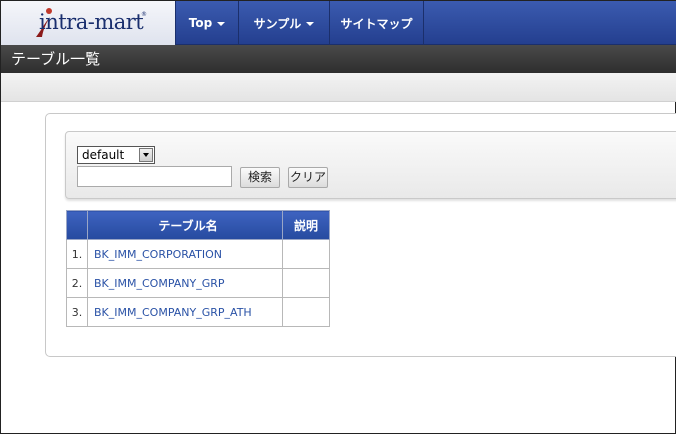  Describe the element at coordinates (277, 23) in the screenshot. I see `nav-sample-label: サンプル` at that location.